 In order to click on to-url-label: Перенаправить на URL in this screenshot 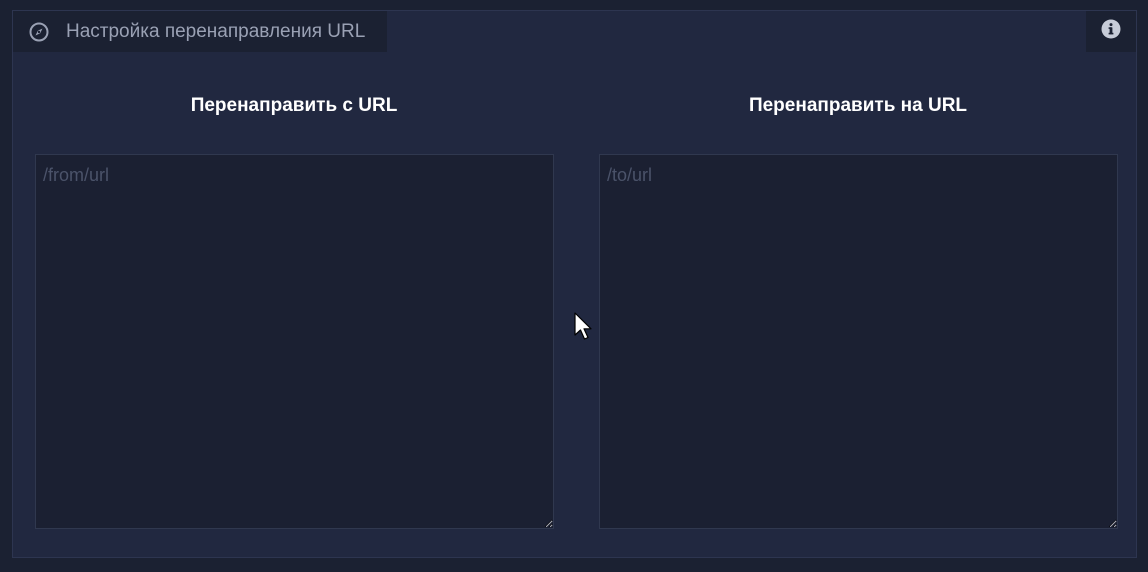, I will do `click(858, 105)`.